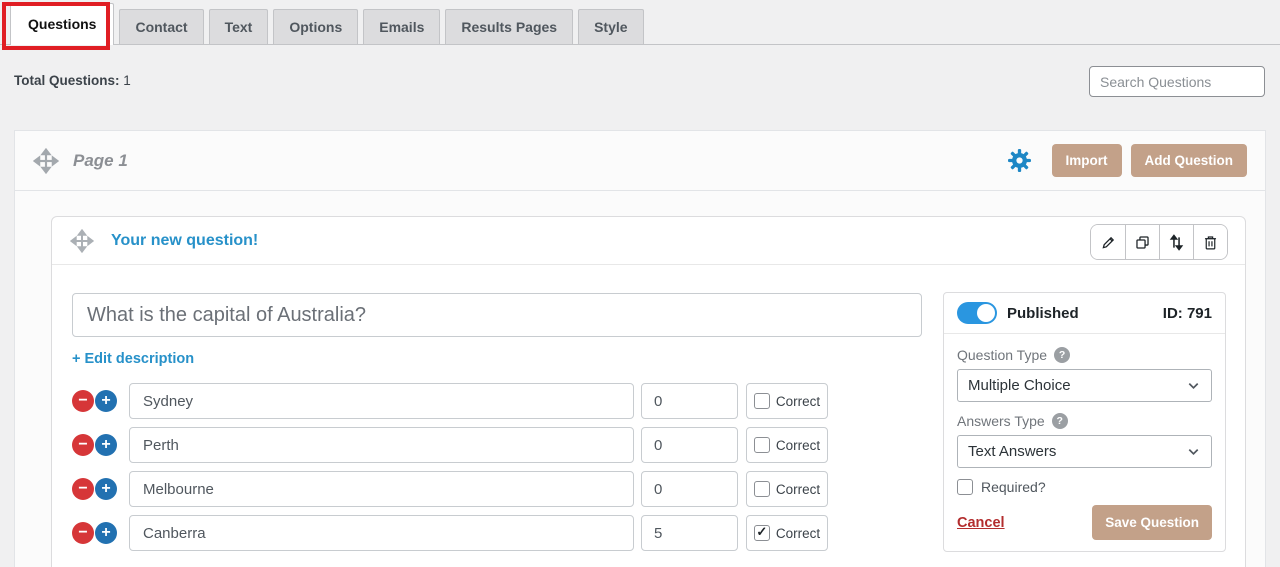 Image resolution: width=1280 pixels, height=567 pixels. What do you see at coordinates (611, 26) in the screenshot?
I see `tab-style: Style` at bounding box center [611, 26].